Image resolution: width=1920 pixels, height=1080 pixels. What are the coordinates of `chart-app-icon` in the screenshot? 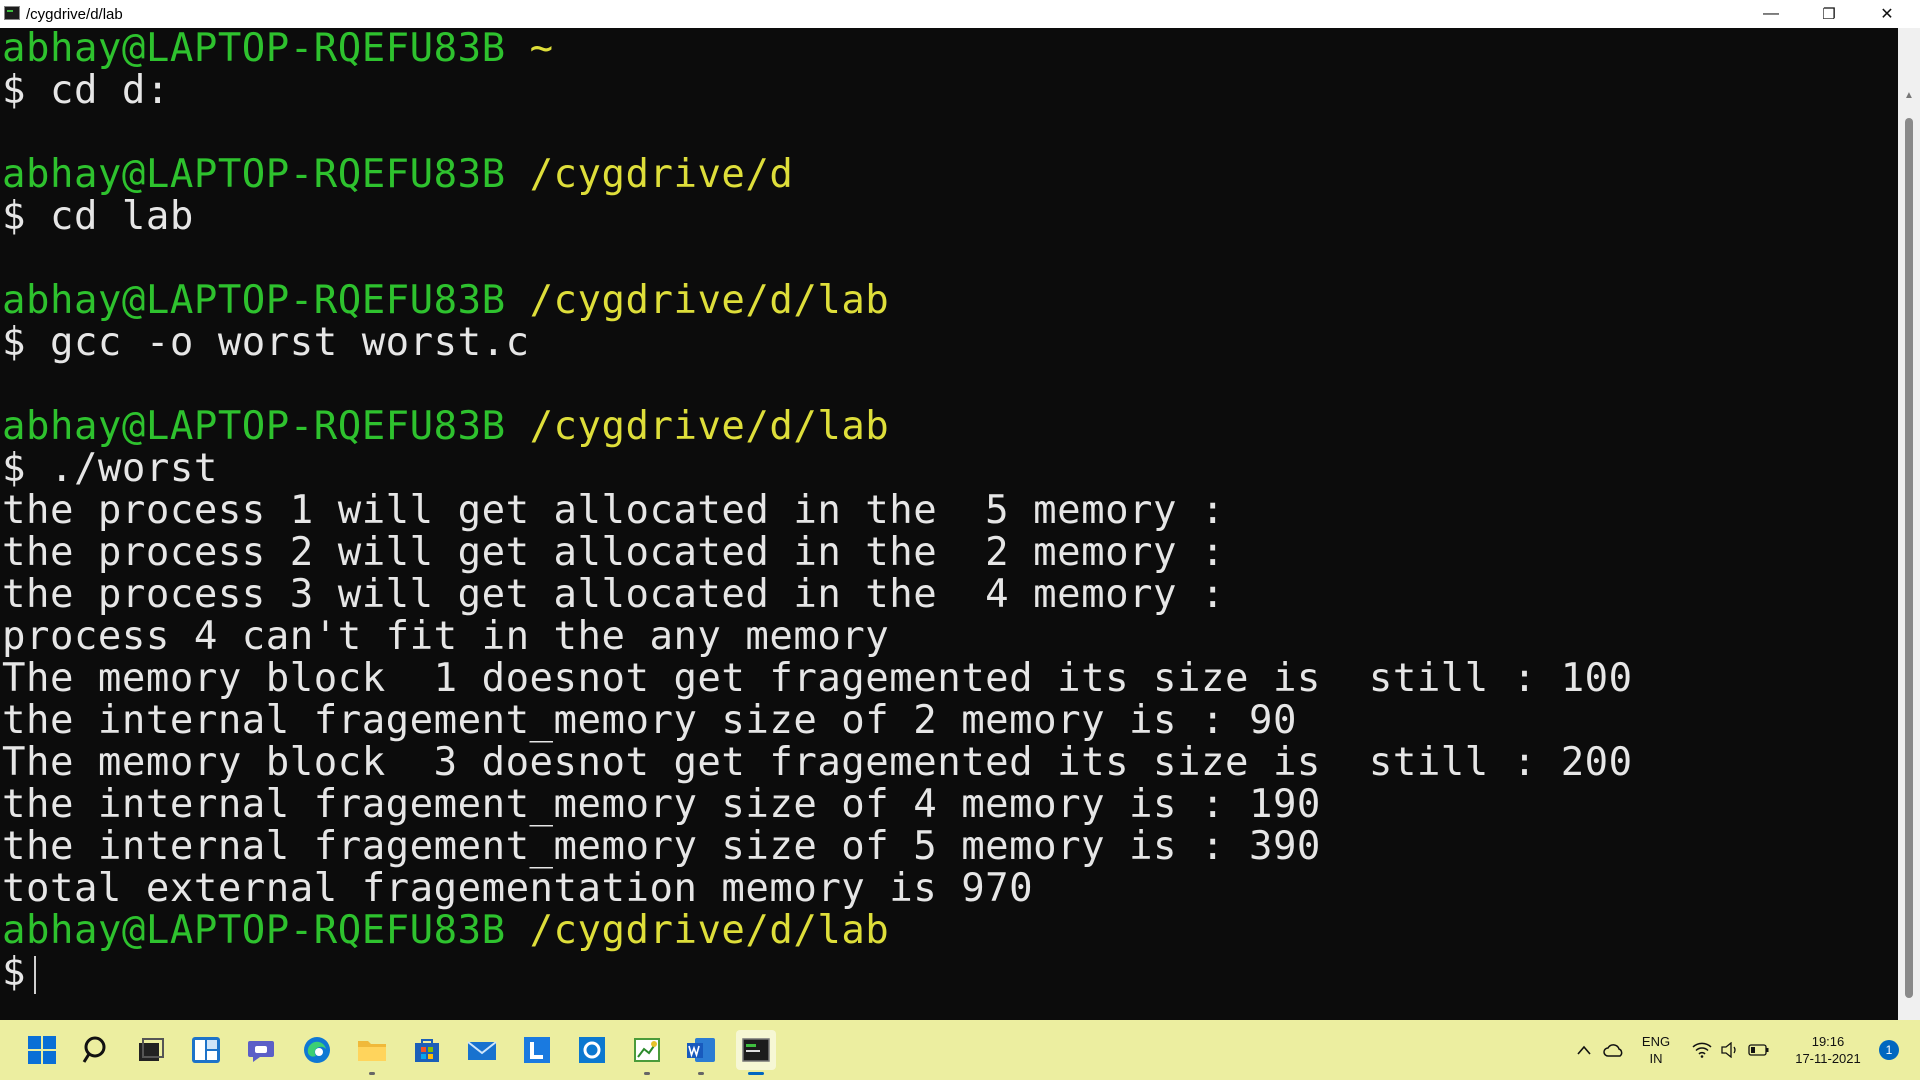 It's located at (647, 1050).